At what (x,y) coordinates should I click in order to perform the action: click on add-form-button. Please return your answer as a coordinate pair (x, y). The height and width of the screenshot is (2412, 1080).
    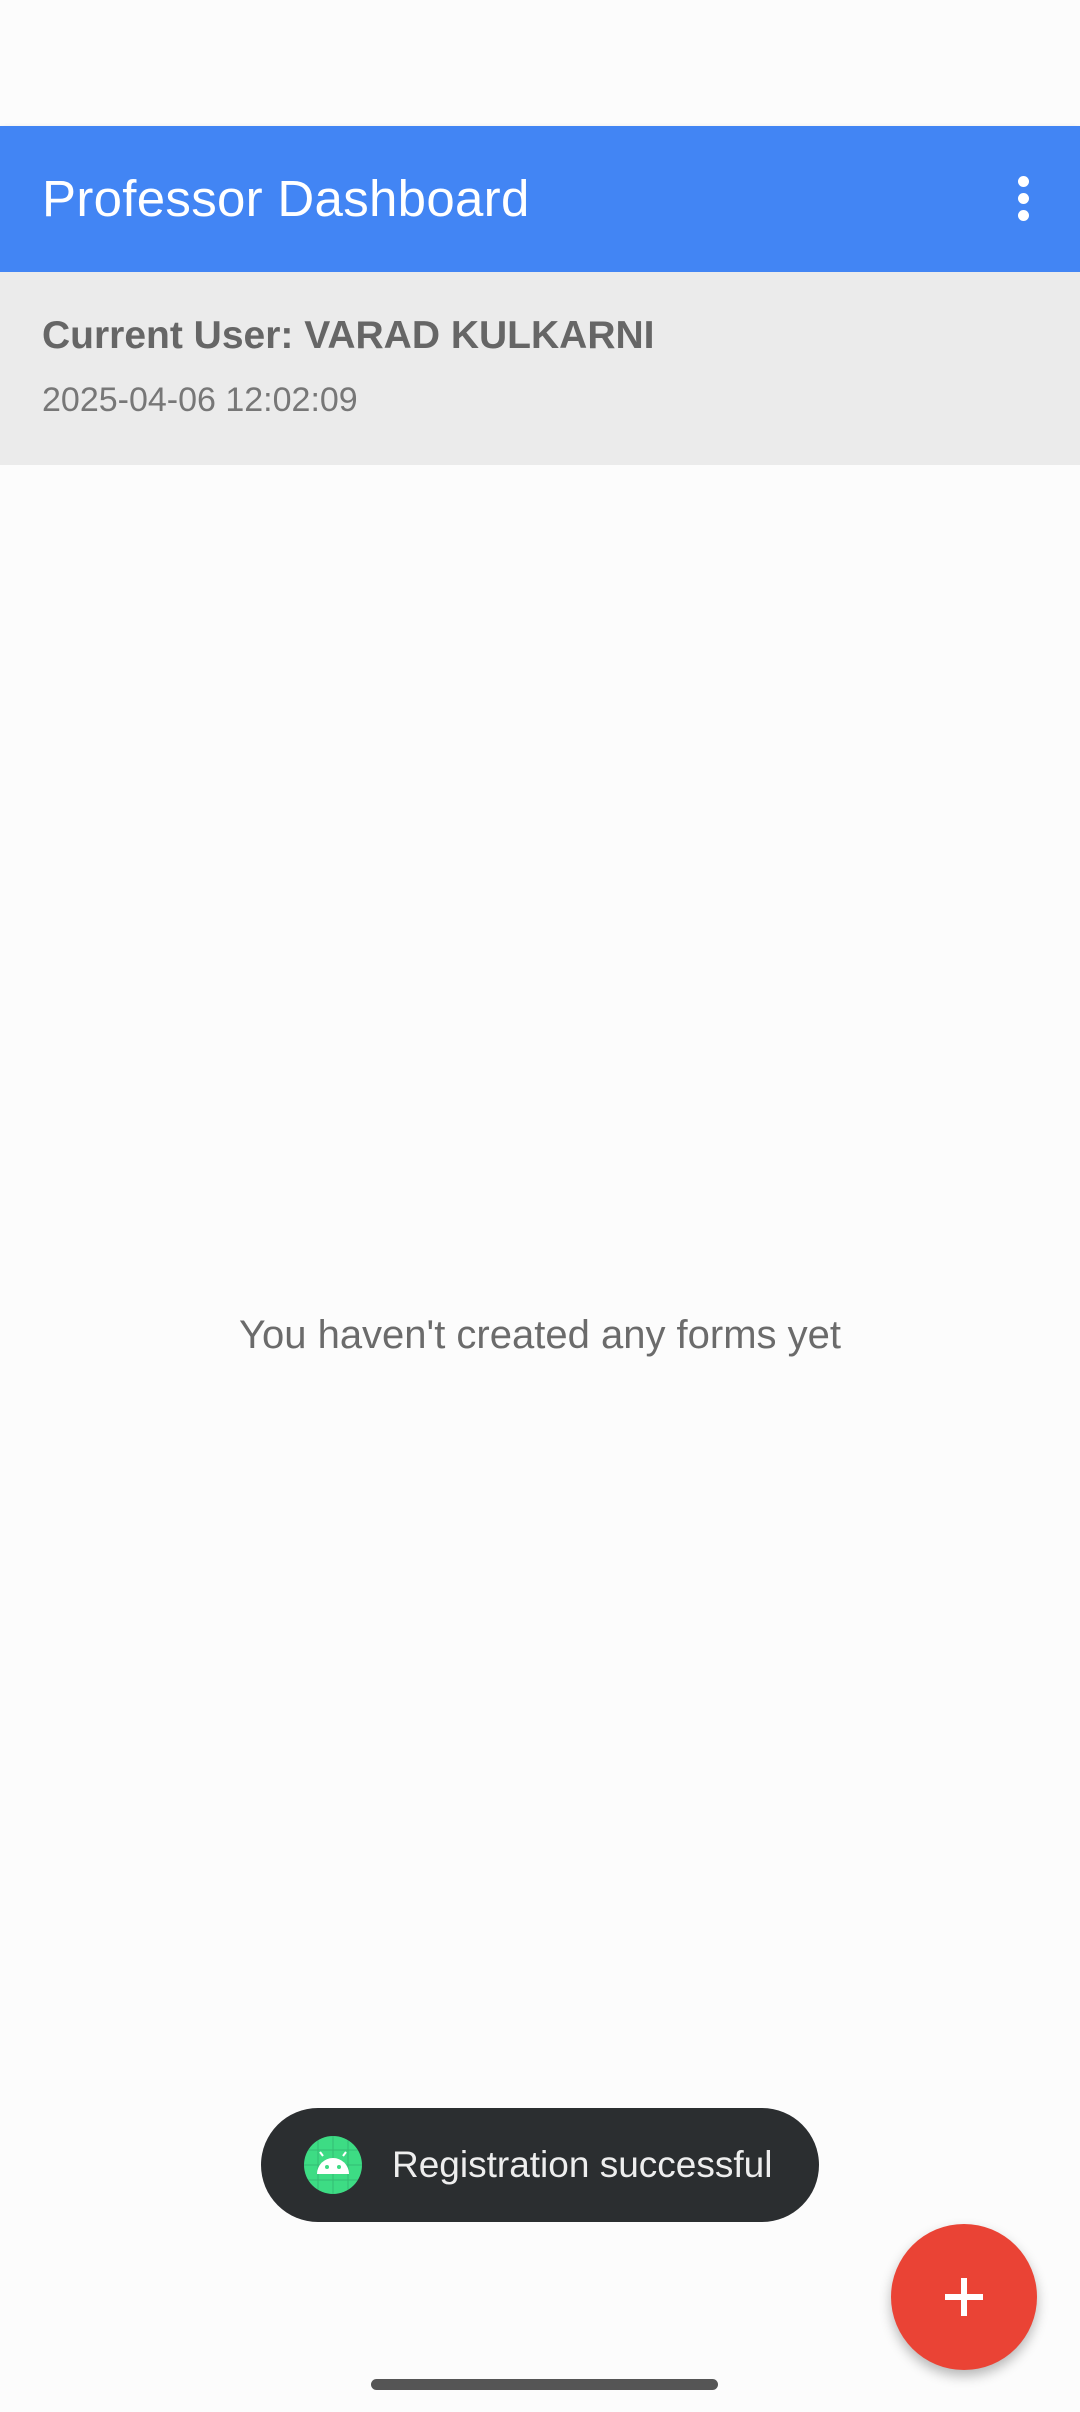
    Looking at the image, I should click on (964, 2297).